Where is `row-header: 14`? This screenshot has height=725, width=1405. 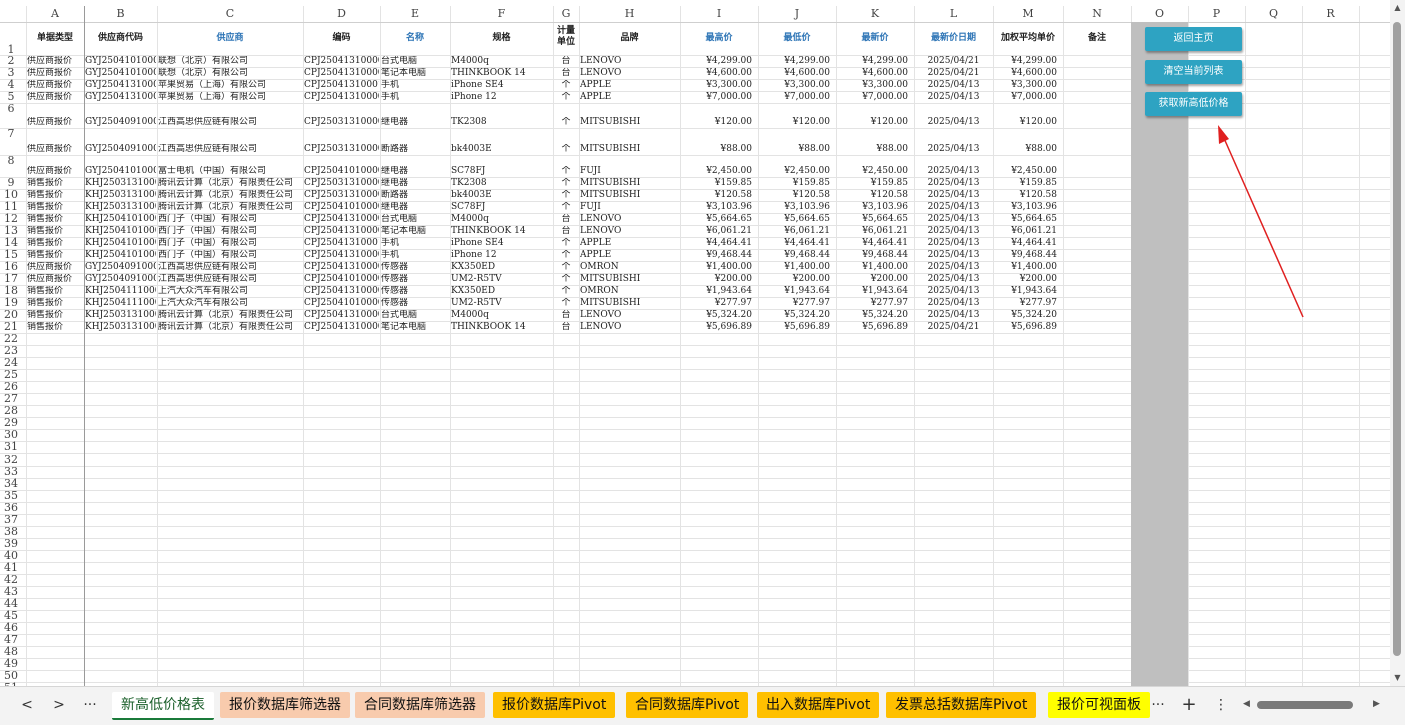 row-header: 14 is located at coordinates (11, 242).